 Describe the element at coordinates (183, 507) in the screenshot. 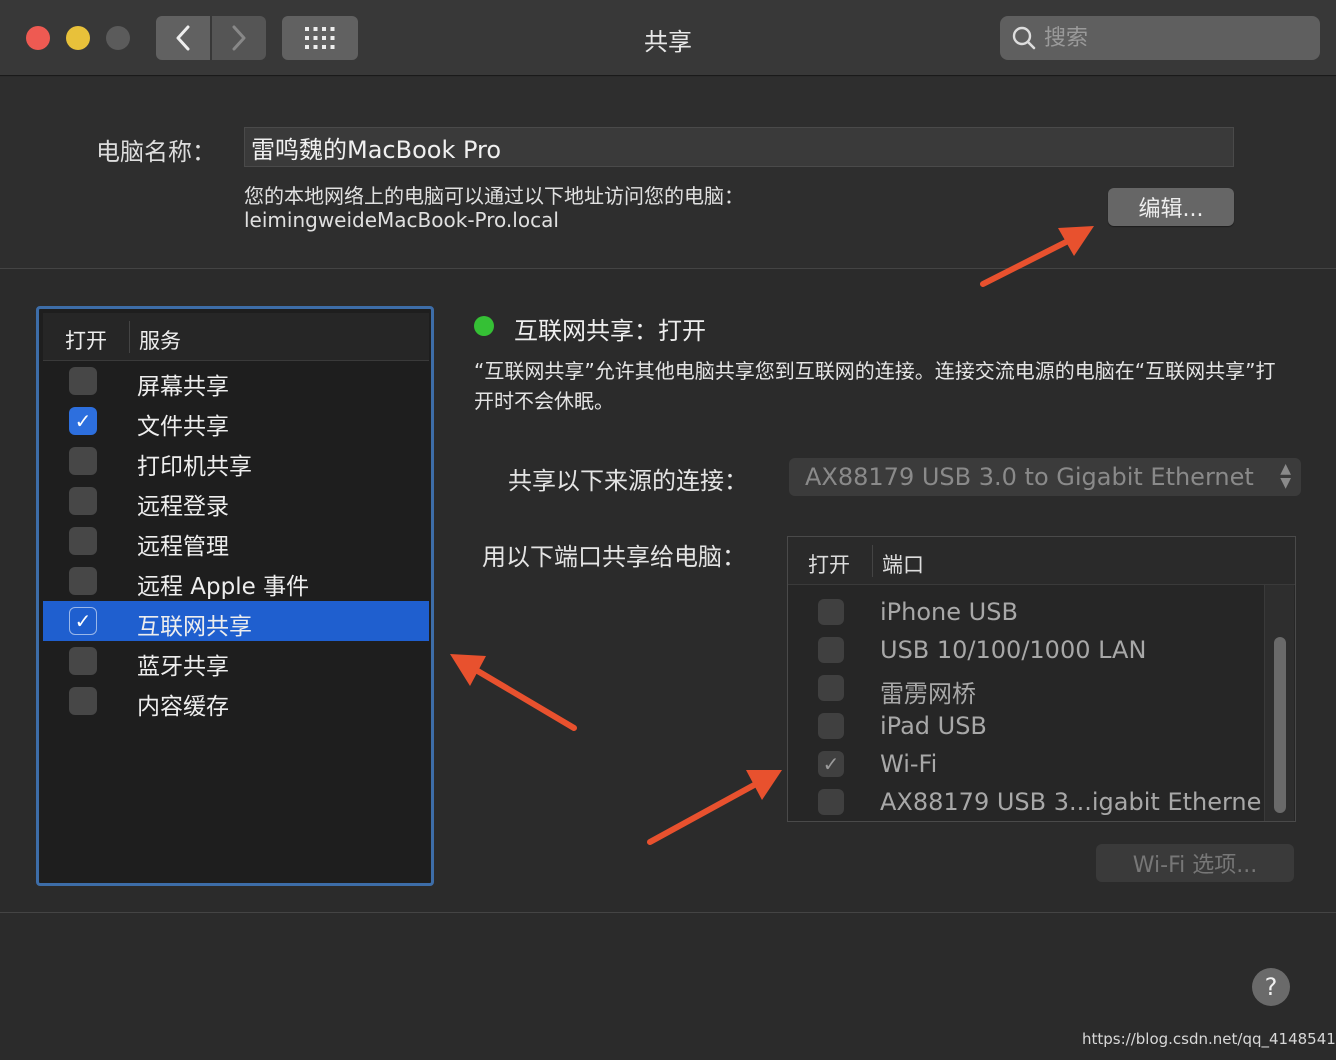

I see `service-label: 远程登录` at that location.